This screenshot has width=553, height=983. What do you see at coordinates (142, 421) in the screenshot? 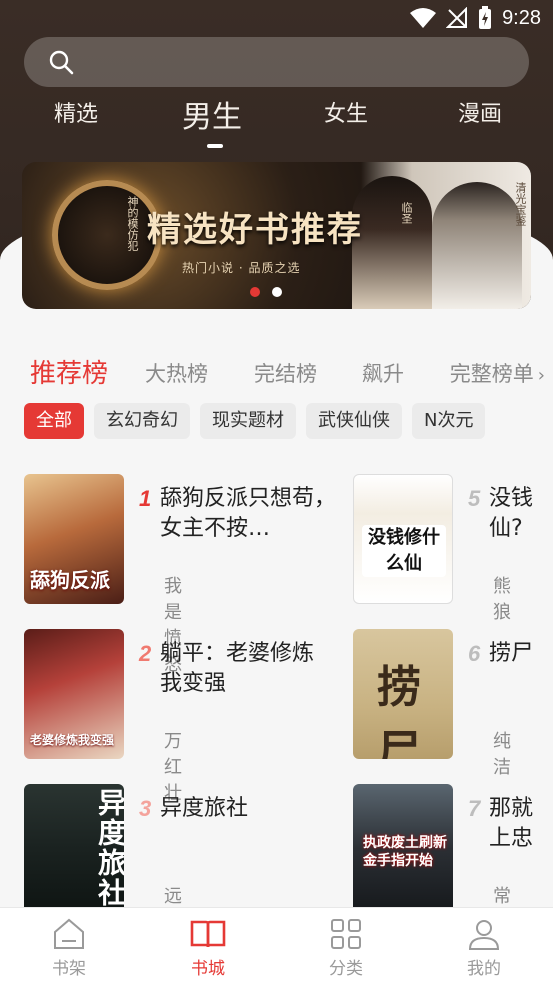
I see `chip-fantasy: 玄幻奇幻` at bounding box center [142, 421].